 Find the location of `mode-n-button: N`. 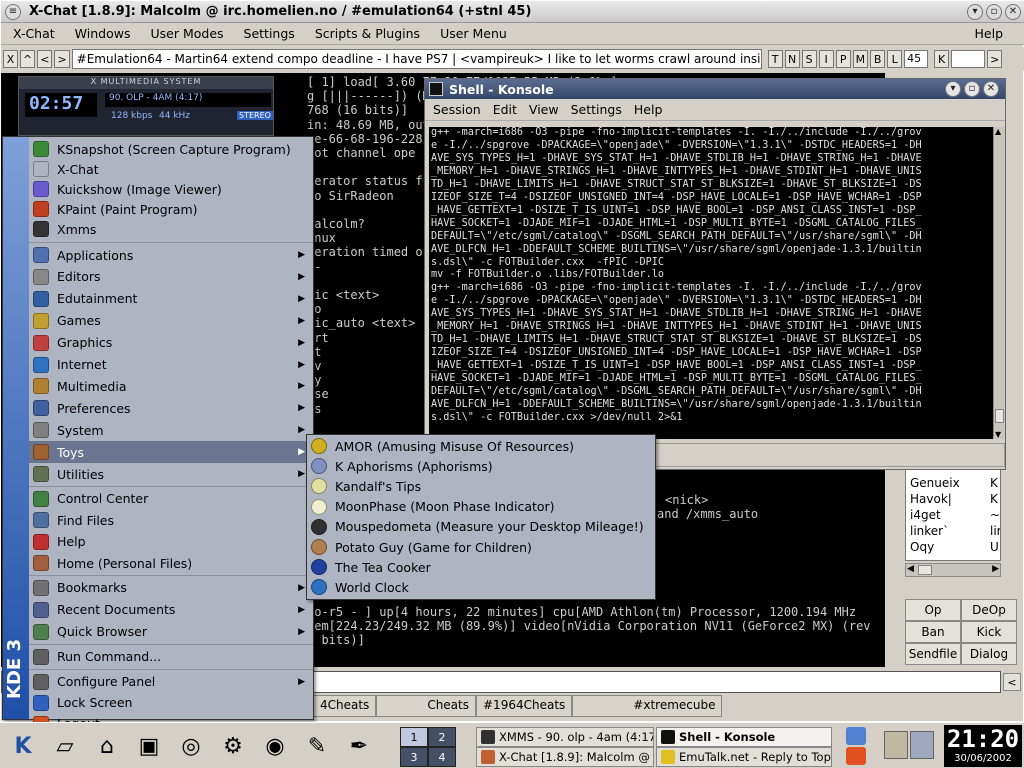

mode-n-button: N is located at coordinates (792, 59).